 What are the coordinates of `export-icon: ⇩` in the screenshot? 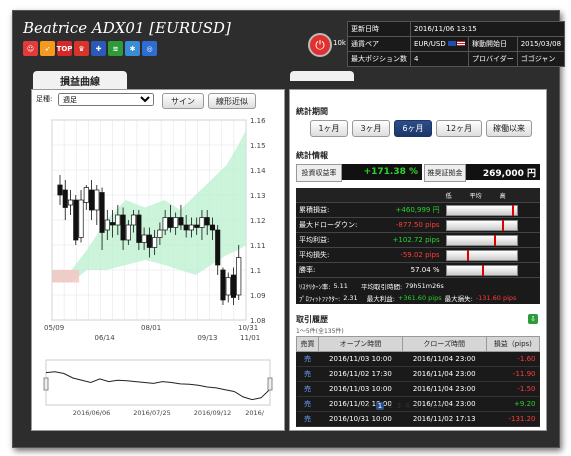 It's located at (533, 319).